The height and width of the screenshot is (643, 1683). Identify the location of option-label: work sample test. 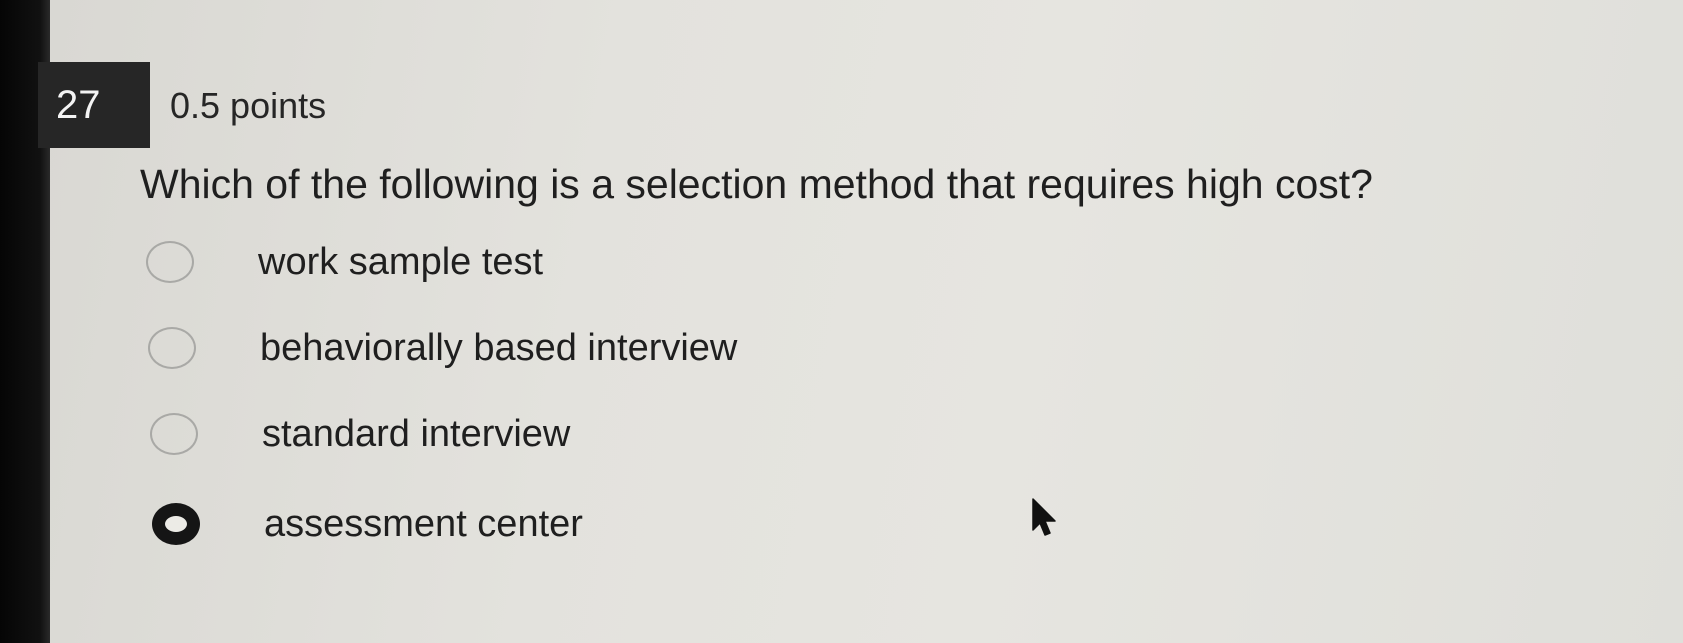
(400, 262).